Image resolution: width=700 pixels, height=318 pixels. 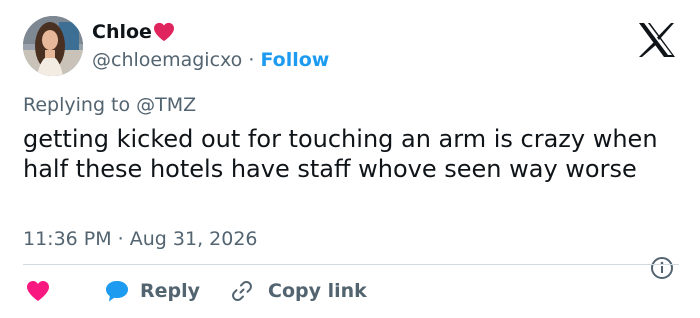 I want to click on tweet-timestamp: 11:36 PM · Aug 31, 2026, so click(x=140, y=239).